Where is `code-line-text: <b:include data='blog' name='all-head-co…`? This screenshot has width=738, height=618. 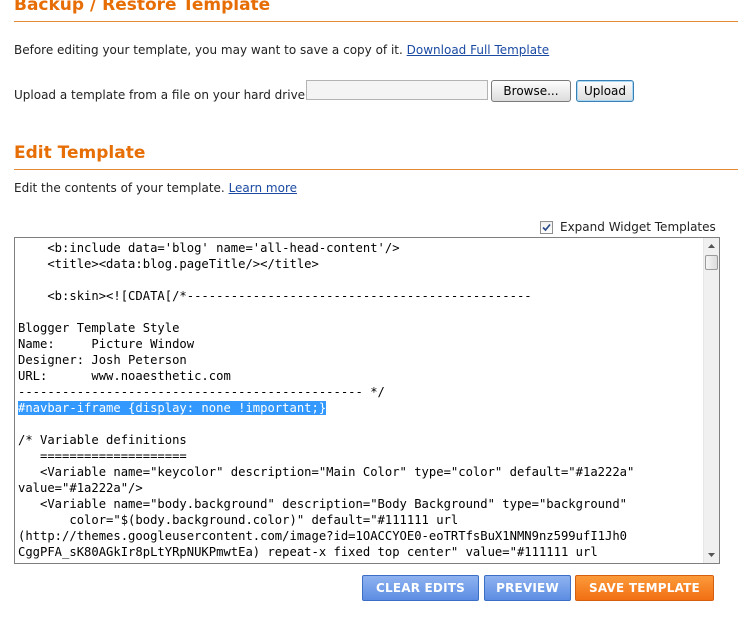
code-line-text: <b:include data='blog' name='all-head-co… is located at coordinates (209, 248).